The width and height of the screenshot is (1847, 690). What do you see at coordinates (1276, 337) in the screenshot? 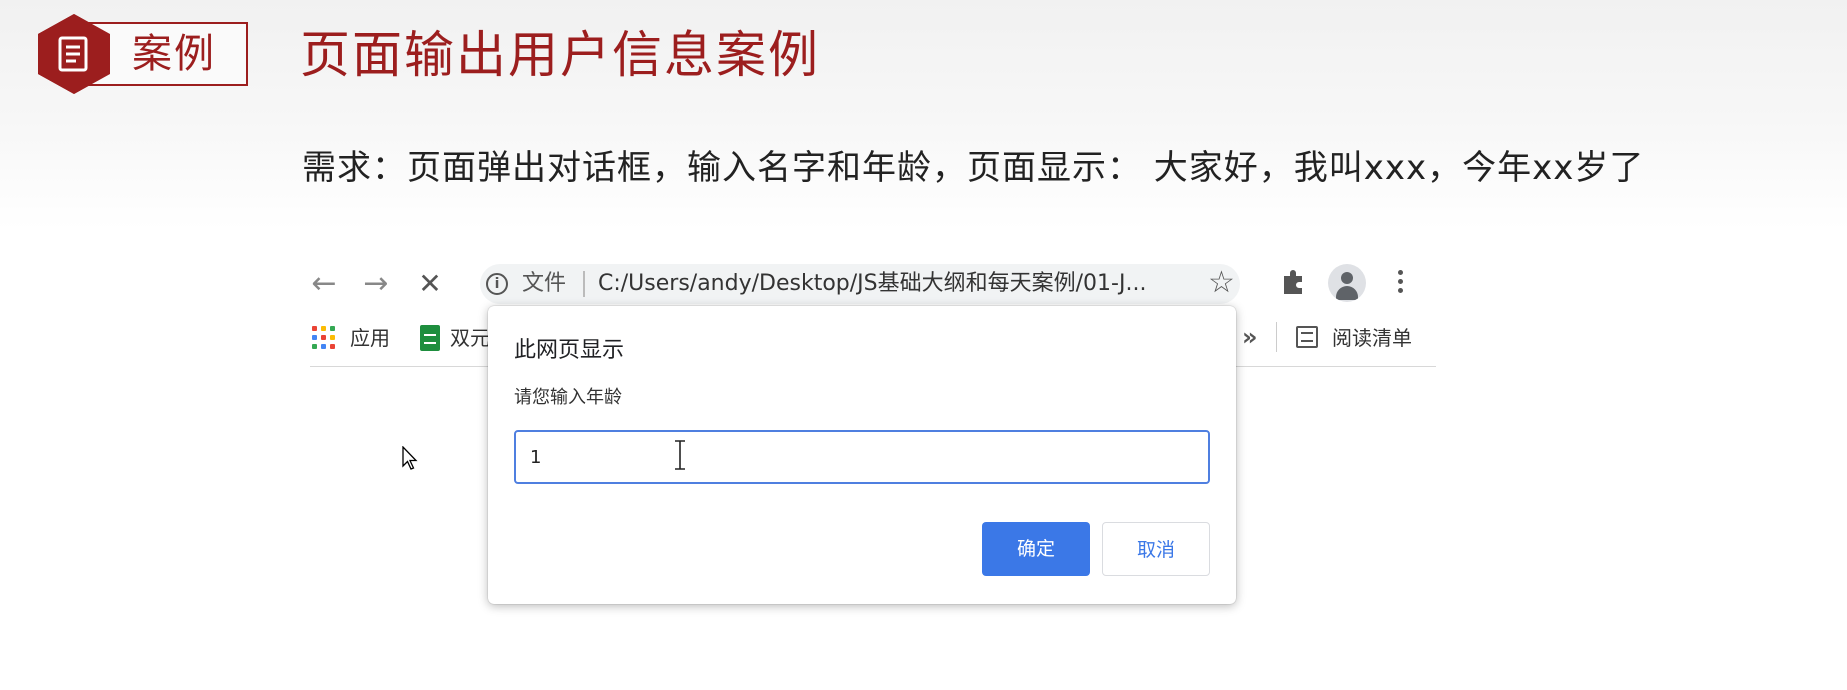
I see `bookmarks-divider` at bounding box center [1276, 337].